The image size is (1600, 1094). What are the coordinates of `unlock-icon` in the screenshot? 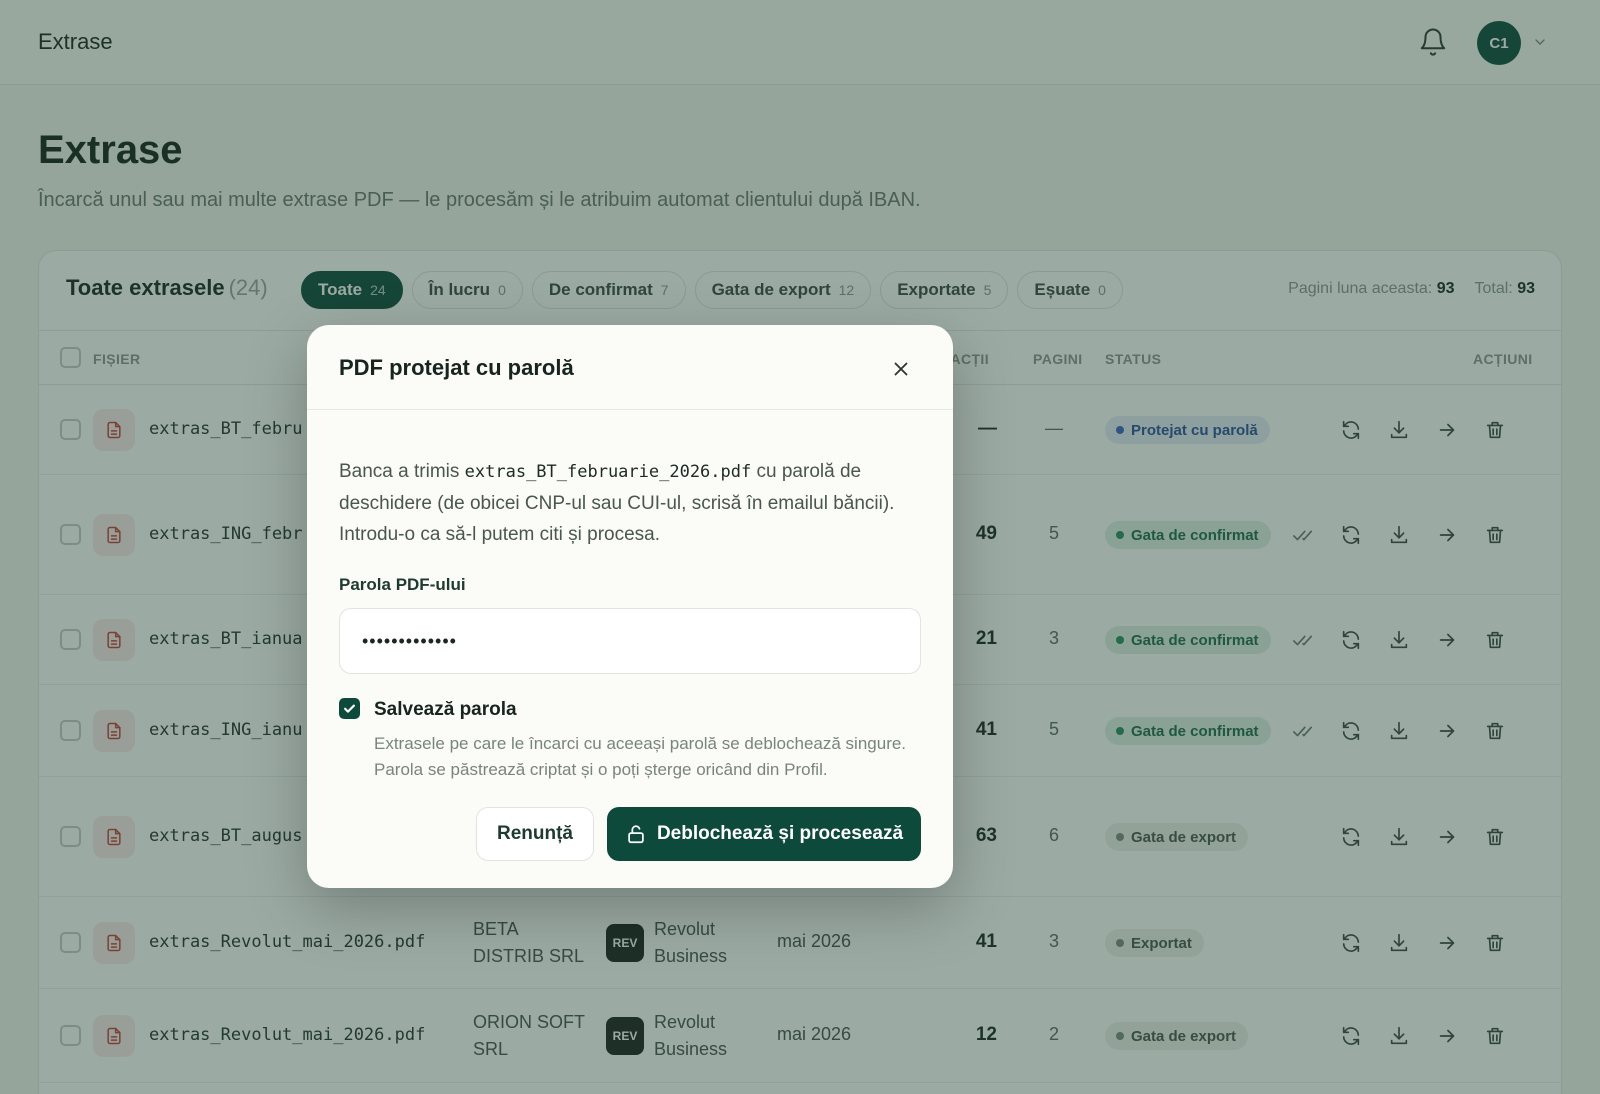 It's located at (636, 834).